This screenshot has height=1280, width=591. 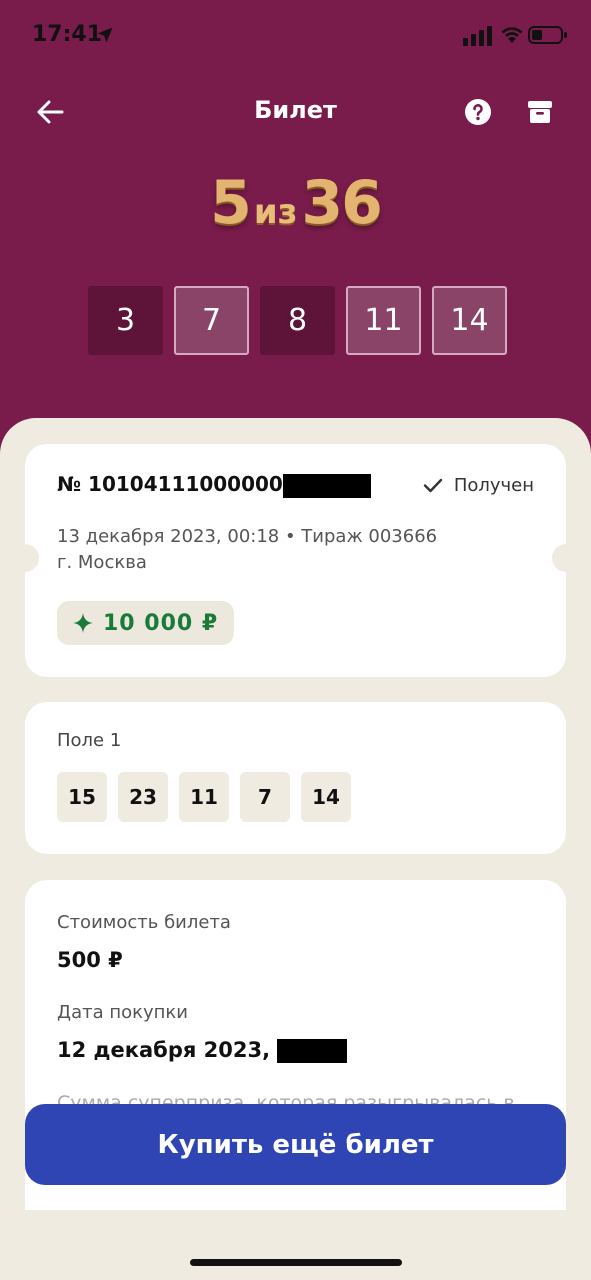 I want to click on ticket-number-text: № 10104111000000, so click(x=170, y=484).